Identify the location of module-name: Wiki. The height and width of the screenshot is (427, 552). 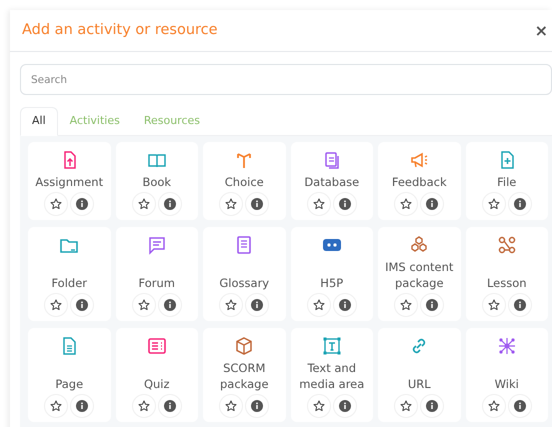
(506, 384).